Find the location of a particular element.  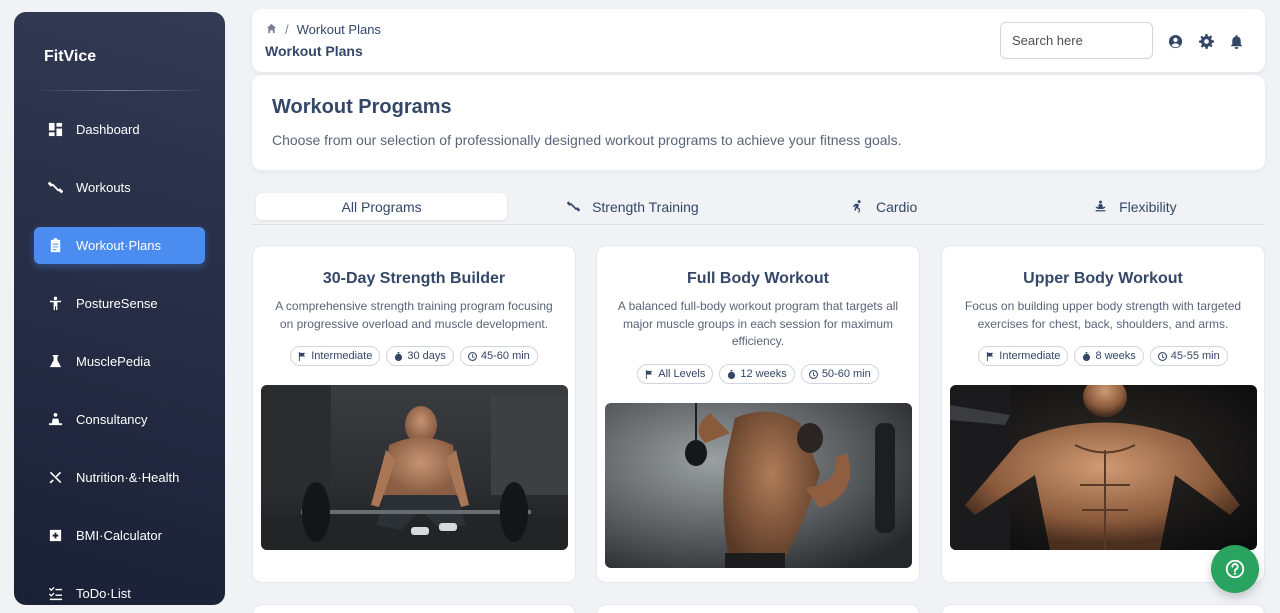

calculator-icon is located at coordinates (55, 536).